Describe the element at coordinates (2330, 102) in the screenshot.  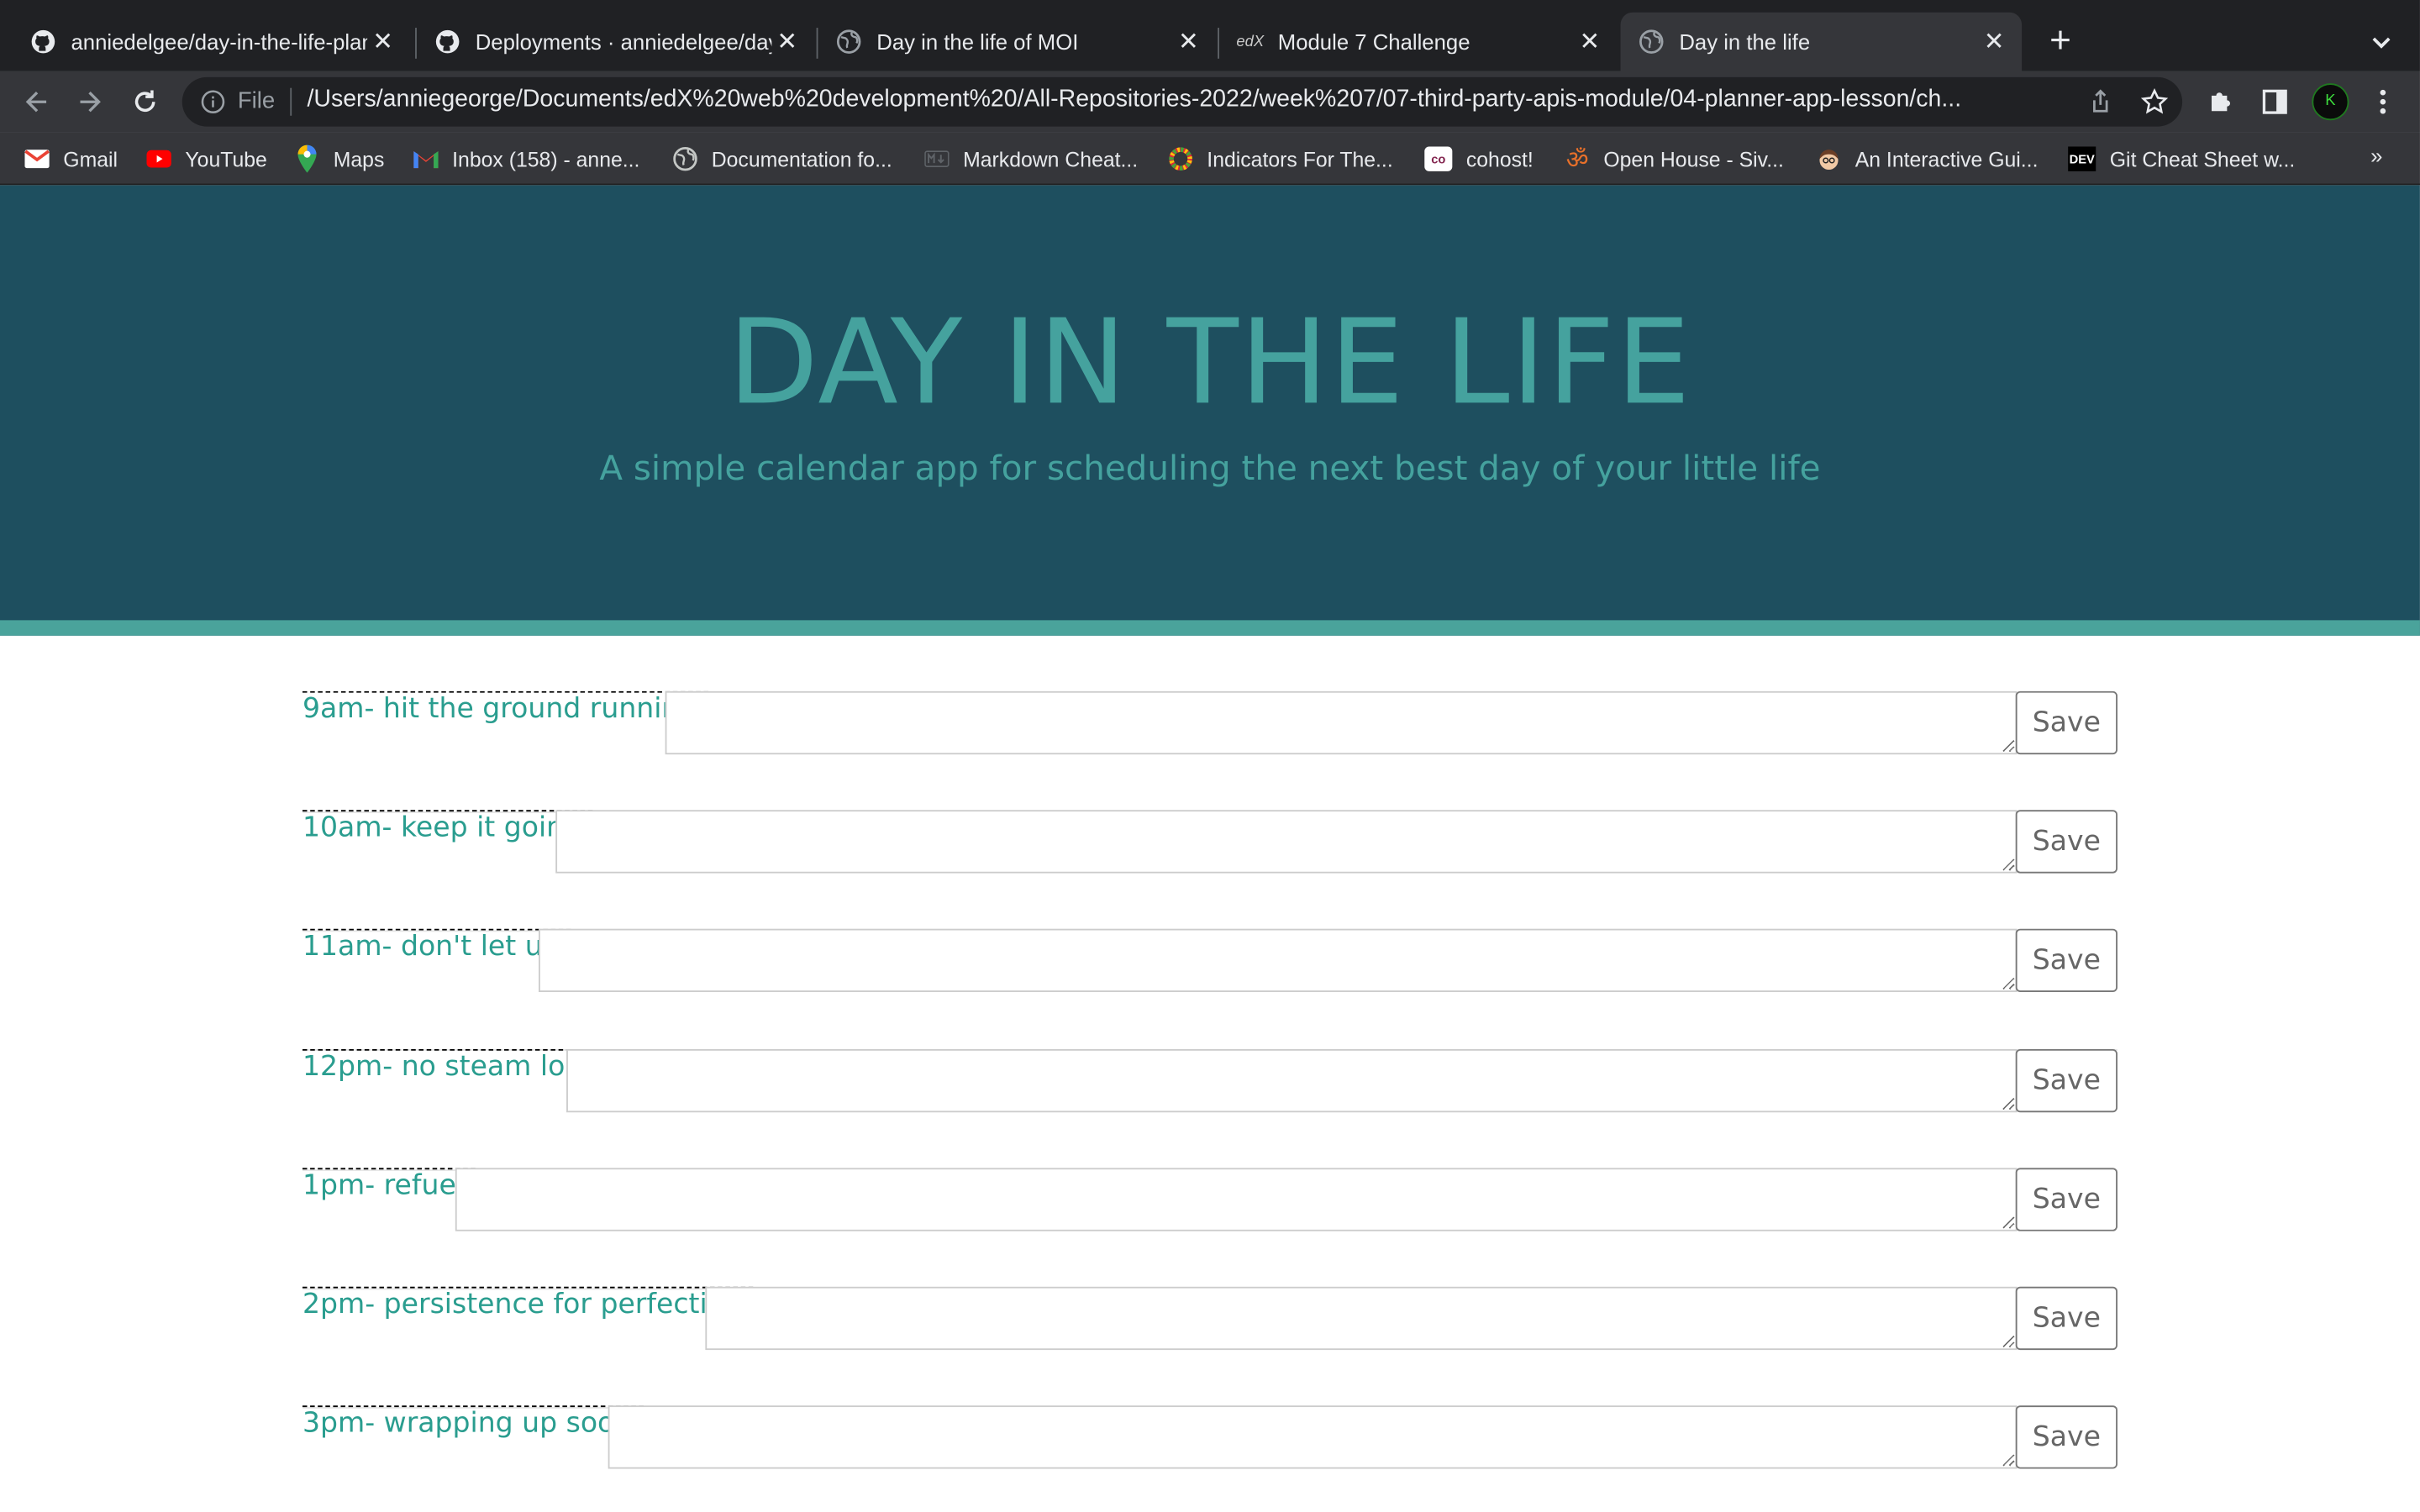
I see `profile-avatar: K` at that location.